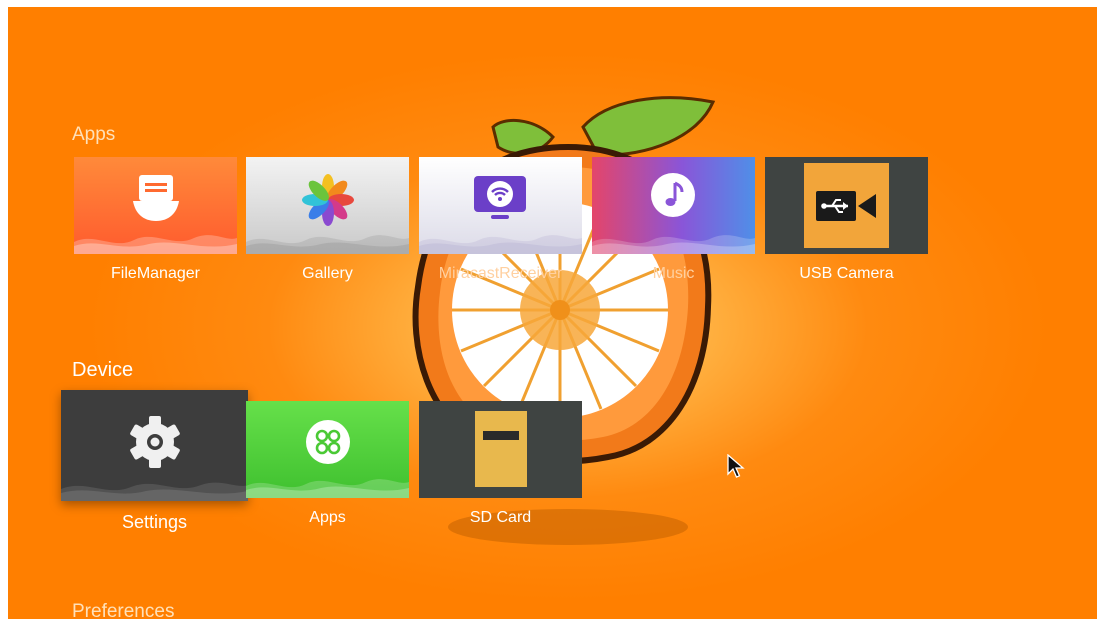 This screenshot has height=623, width=1105. What do you see at coordinates (500, 197) in the screenshot?
I see `cast-screen-icon` at bounding box center [500, 197].